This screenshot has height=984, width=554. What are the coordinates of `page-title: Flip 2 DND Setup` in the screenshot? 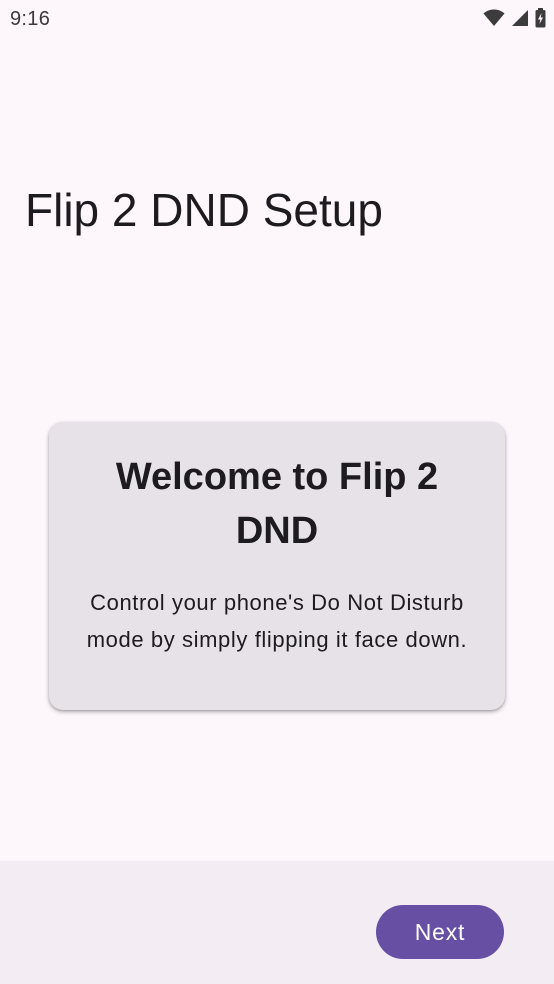 It's located at (204, 210).